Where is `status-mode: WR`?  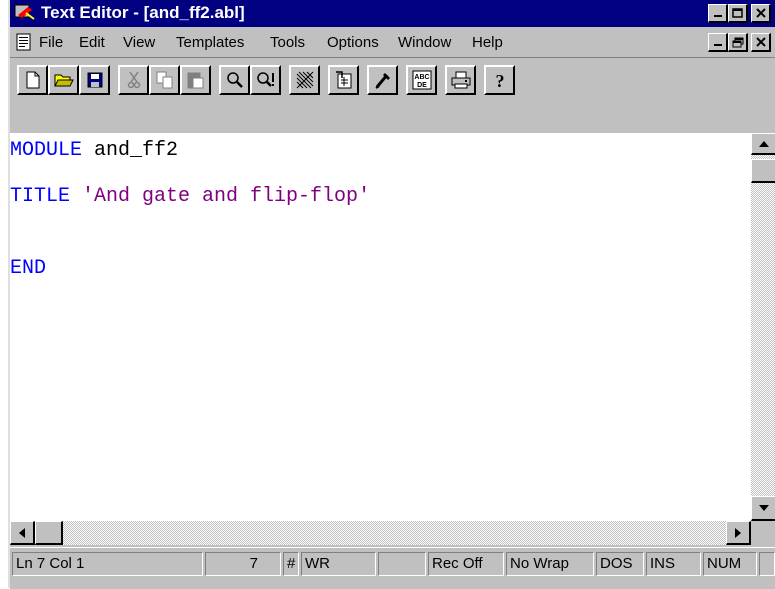 status-mode: WR is located at coordinates (338, 564).